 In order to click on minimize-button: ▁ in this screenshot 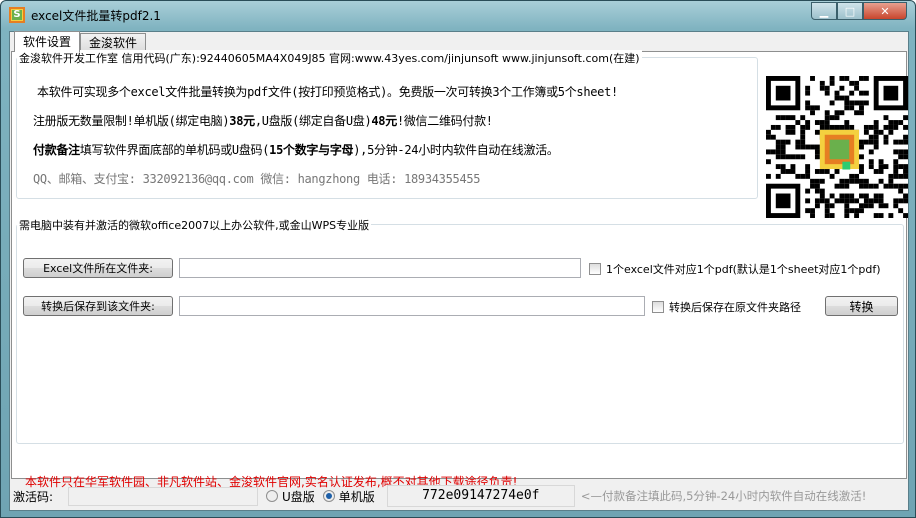, I will do `click(824, 11)`.